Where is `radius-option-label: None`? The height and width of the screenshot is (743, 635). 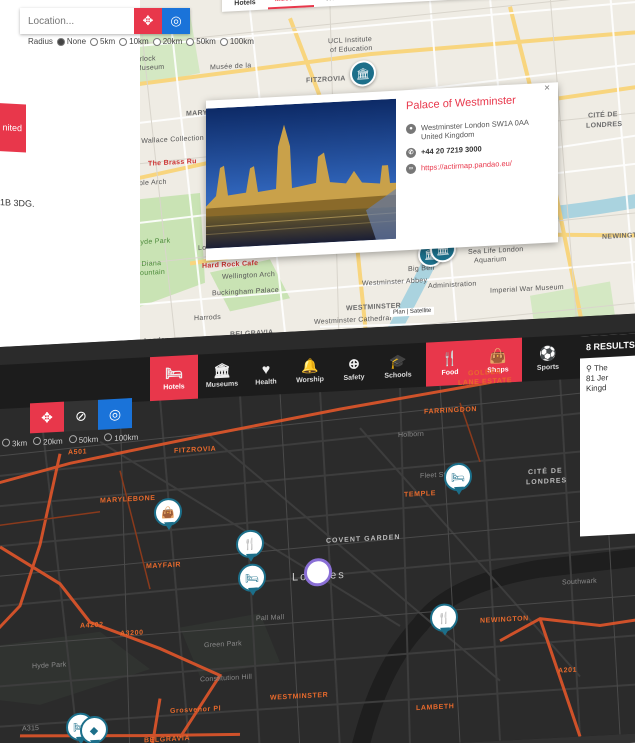 radius-option-label: None is located at coordinates (76, 41).